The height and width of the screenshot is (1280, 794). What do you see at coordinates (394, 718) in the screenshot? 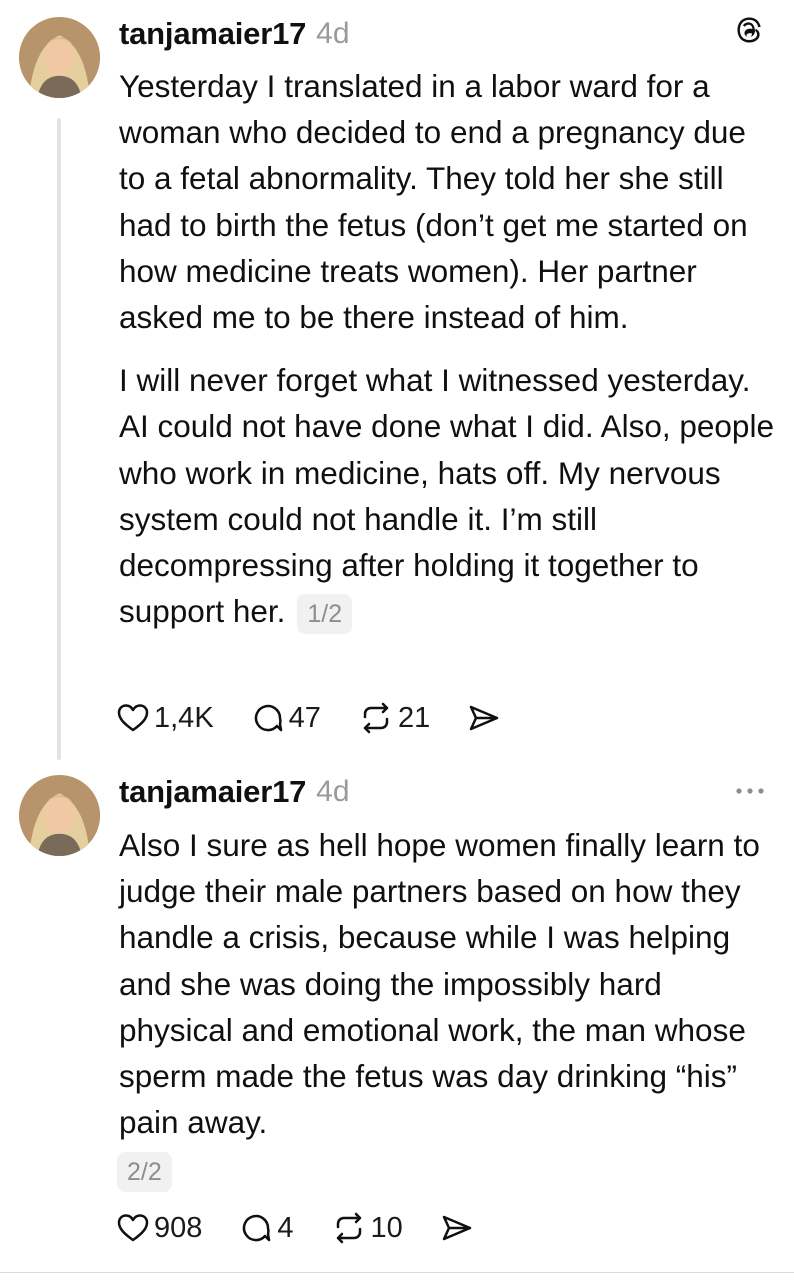
I see `repost-button: 21` at bounding box center [394, 718].